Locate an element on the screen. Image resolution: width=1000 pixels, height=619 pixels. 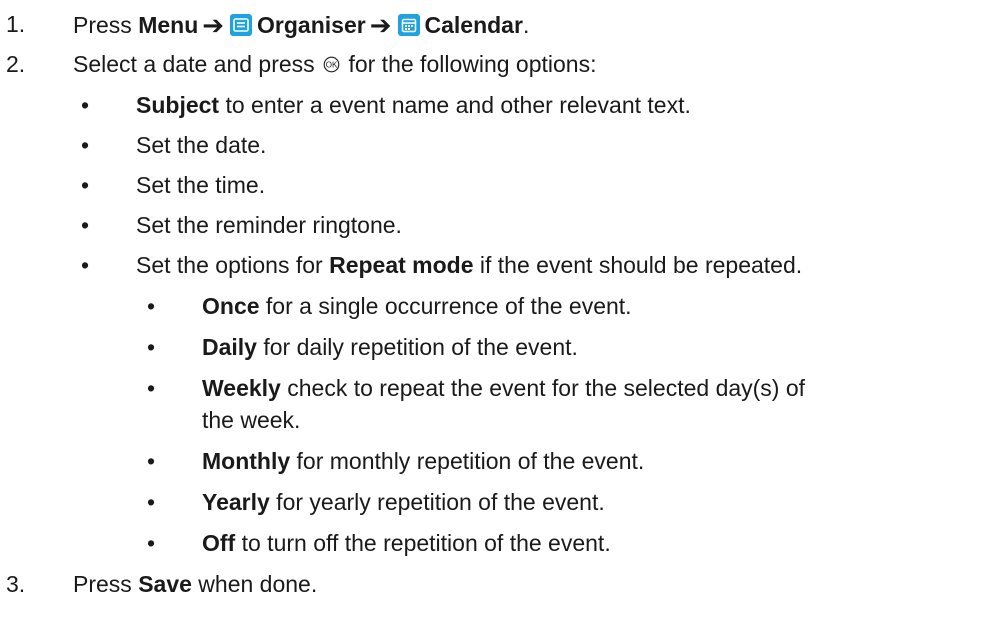
option-text: Set the time. is located at coordinates (201, 185).